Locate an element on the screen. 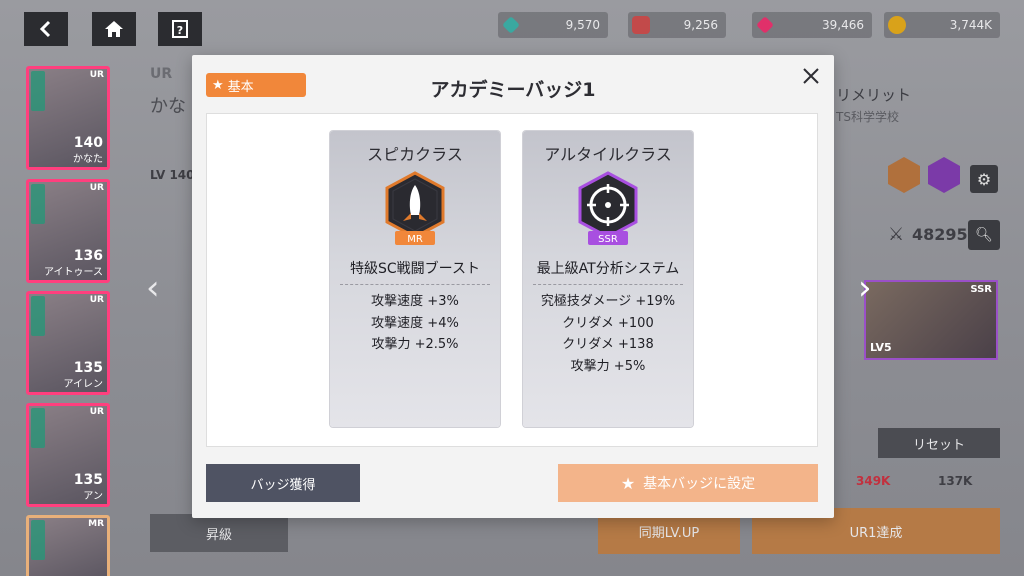  cost-red: 349K is located at coordinates (873, 481).